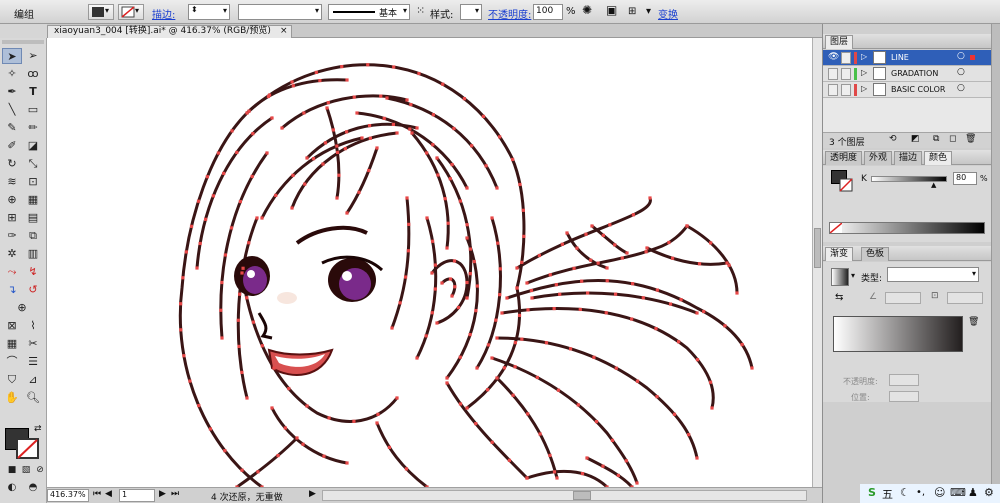  I want to click on tab-layers: 图层, so click(839, 42).